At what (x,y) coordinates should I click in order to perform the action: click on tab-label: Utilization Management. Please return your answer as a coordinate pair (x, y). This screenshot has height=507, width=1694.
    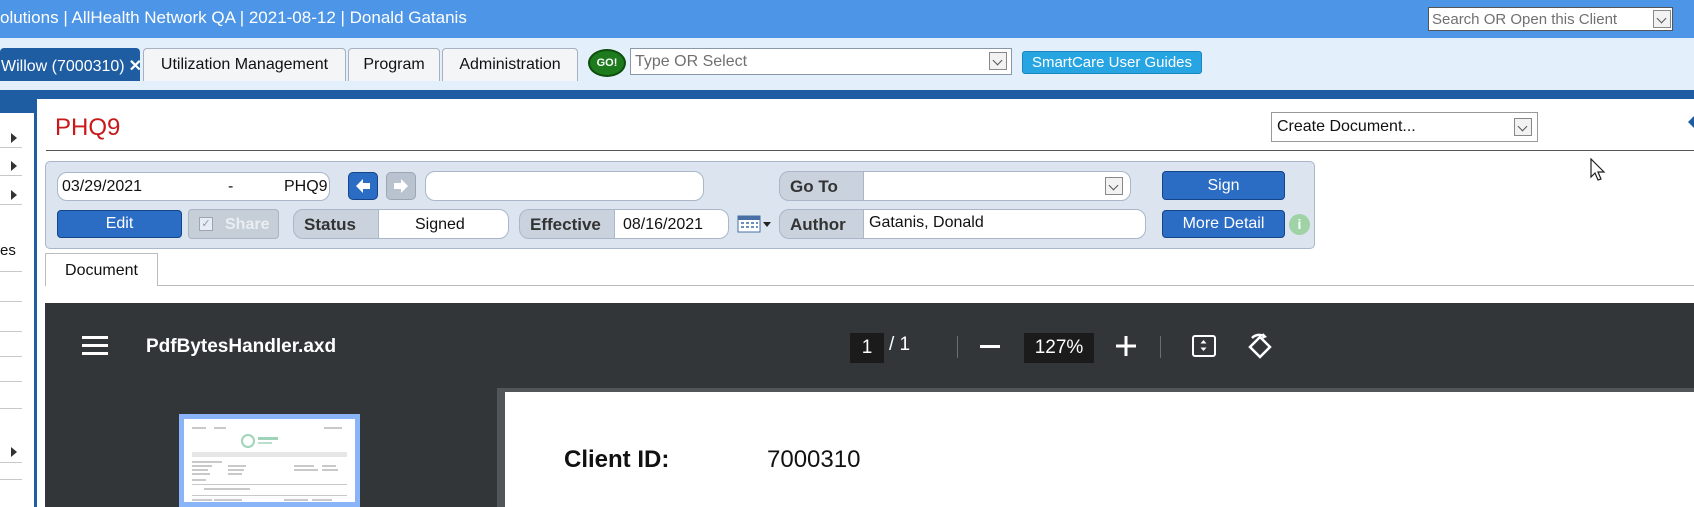
    Looking at the image, I should click on (244, 64).